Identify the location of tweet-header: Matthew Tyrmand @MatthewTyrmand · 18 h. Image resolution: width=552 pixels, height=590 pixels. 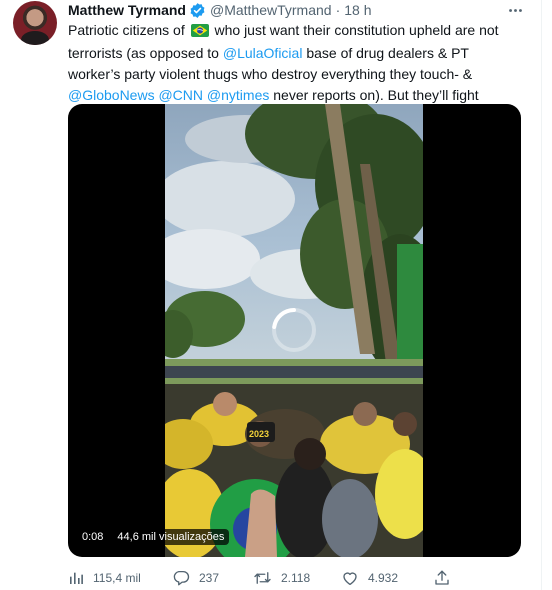
(220, 10).